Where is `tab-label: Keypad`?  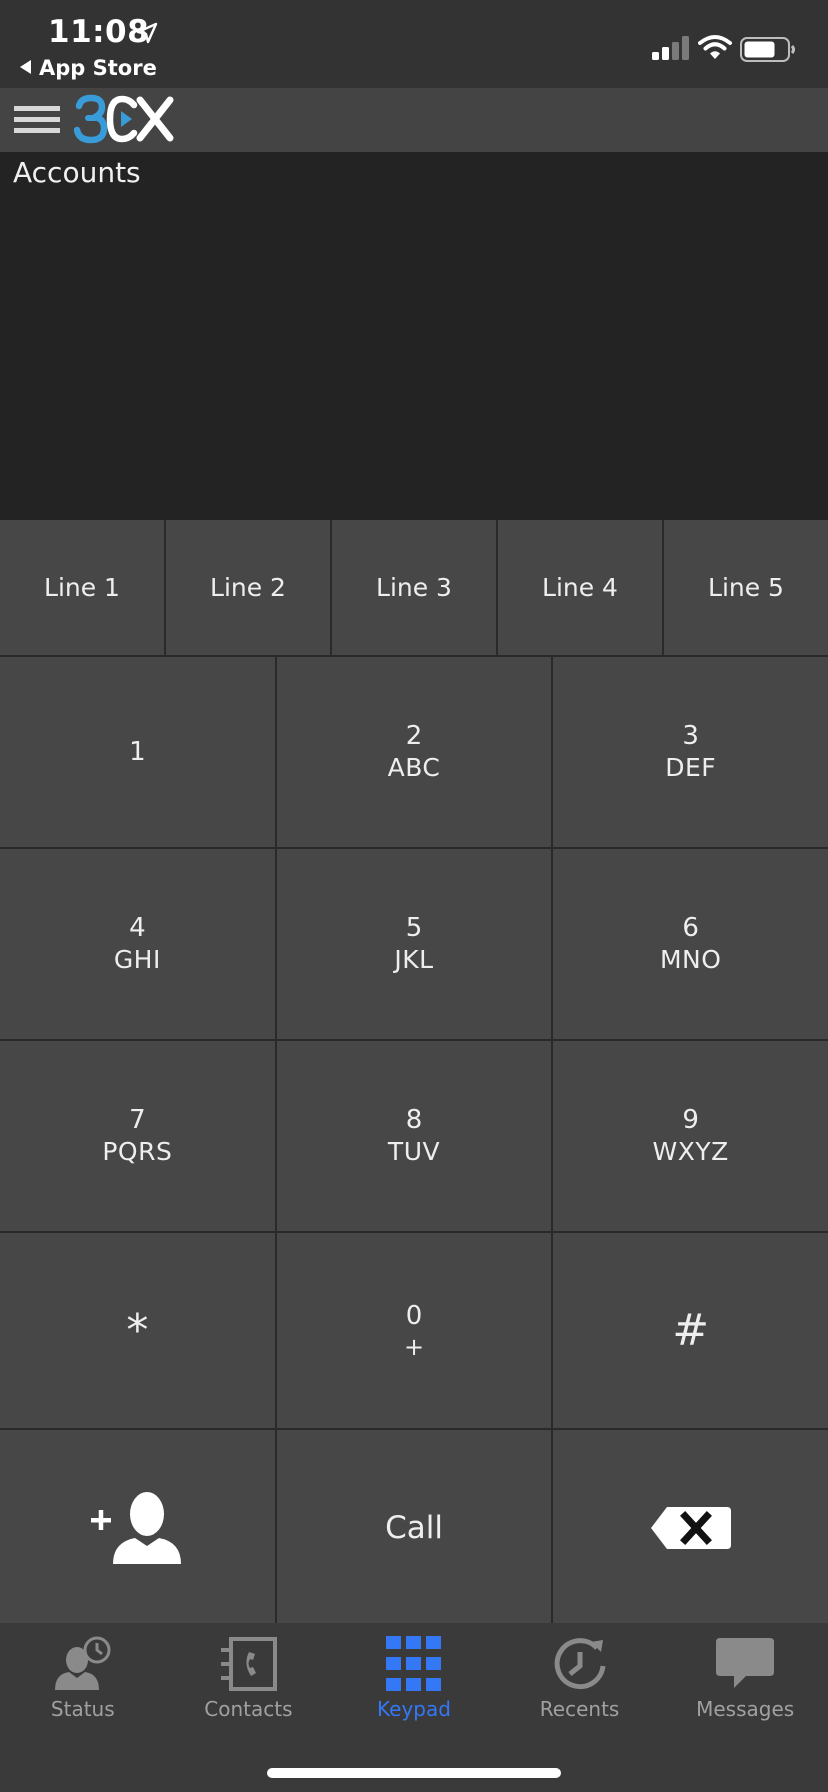
tab-label: Keypad is located at coordinates (414, 1709).